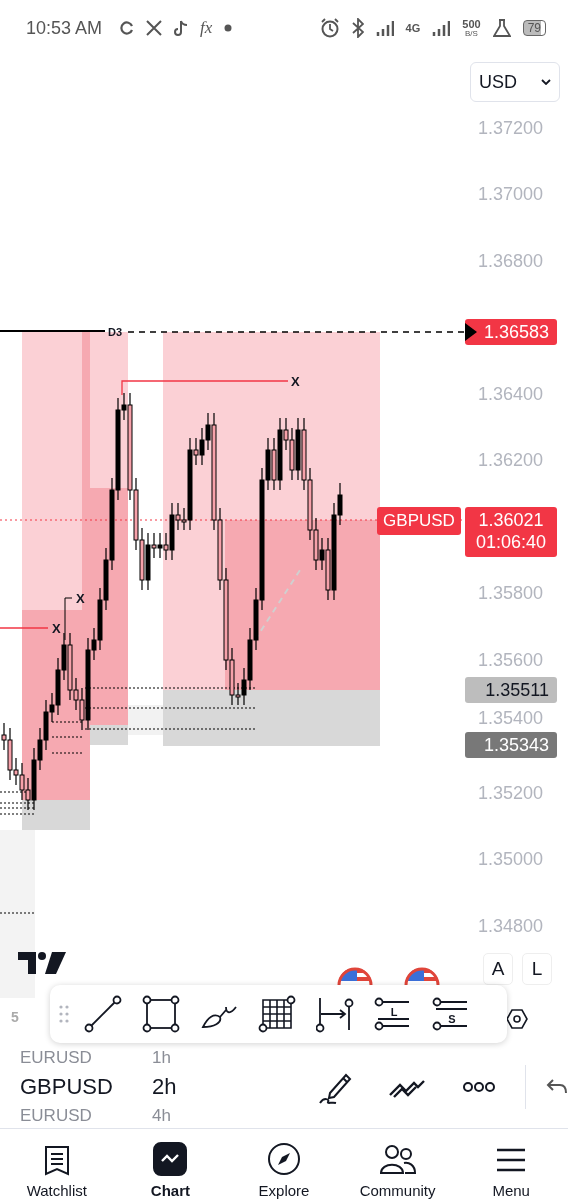  Describe the element at coordinates (170, 1164) in the screenshot. I see `nav-tab: Chart` at that location.